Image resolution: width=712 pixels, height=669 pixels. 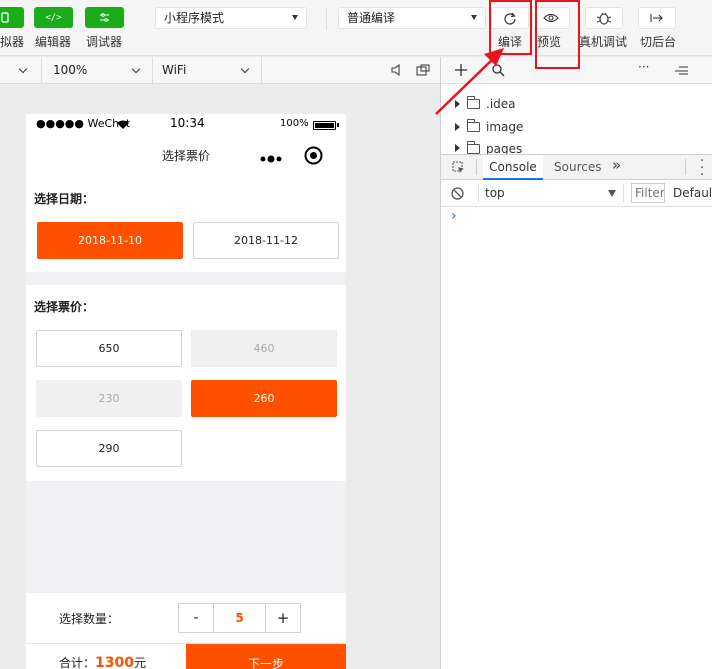 I want to click on price-option: 650, so click(x=109, y=348).